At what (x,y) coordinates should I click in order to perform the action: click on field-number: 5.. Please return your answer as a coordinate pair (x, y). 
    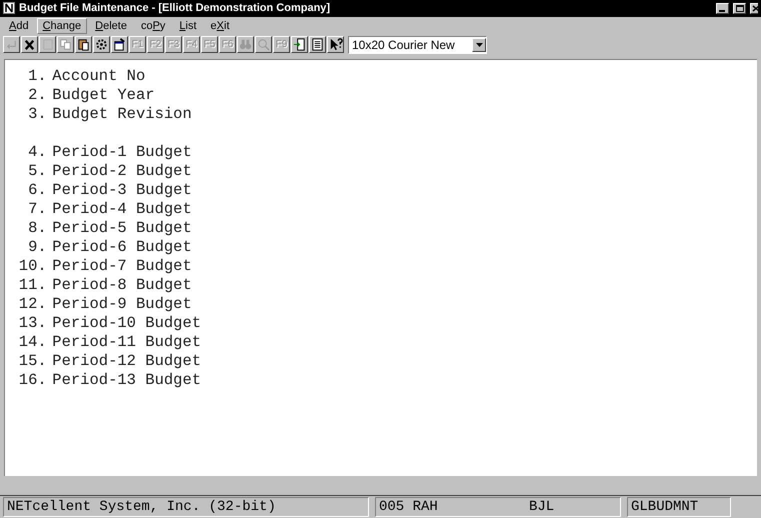
    Looking at the image, I should click on (37, 172).